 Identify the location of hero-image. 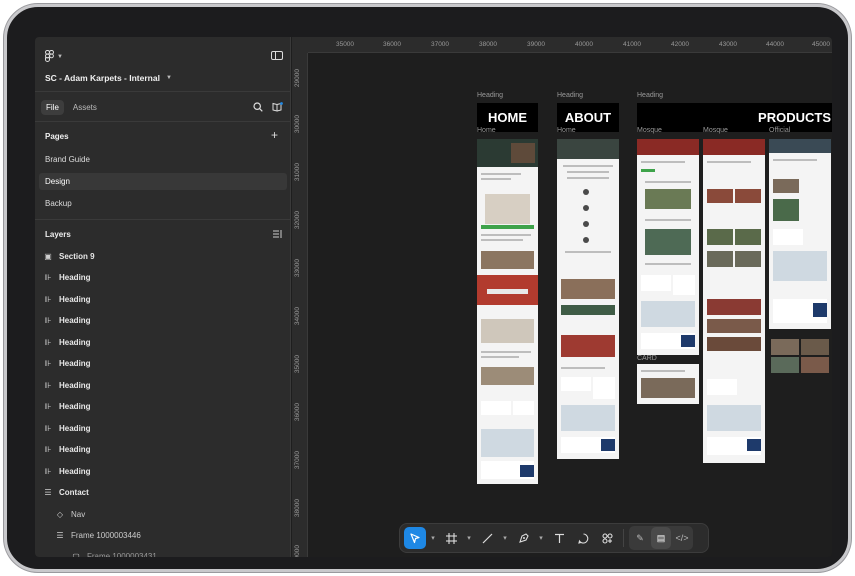
(668, 147).